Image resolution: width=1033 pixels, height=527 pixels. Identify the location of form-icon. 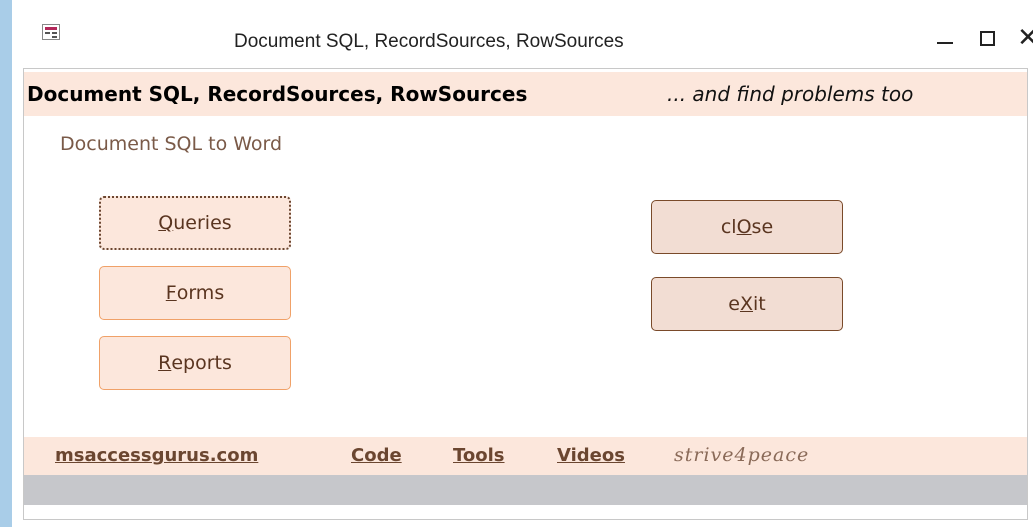
(51, 32).